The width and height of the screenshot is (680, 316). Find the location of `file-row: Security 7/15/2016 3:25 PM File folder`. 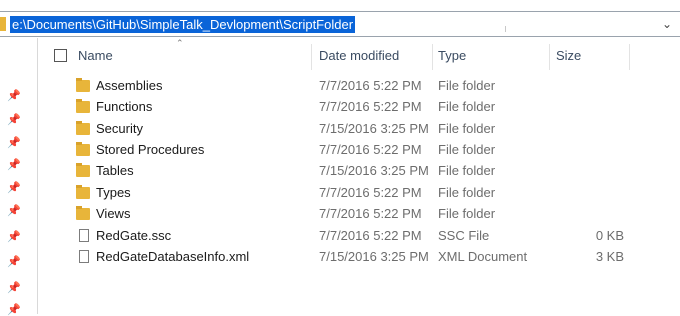

file-row: Security 7/15/2016 3:25 PM File folder is located at coordinates (359, 129).